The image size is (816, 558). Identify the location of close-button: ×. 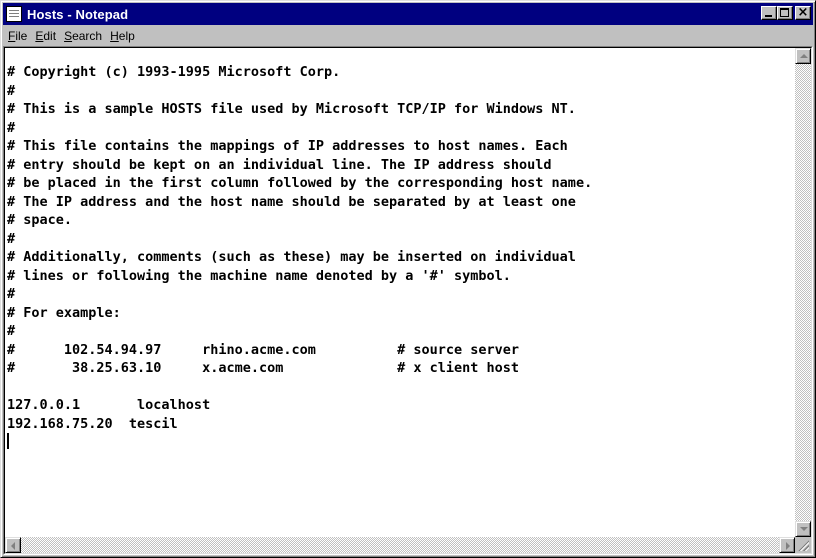
(803, 12).